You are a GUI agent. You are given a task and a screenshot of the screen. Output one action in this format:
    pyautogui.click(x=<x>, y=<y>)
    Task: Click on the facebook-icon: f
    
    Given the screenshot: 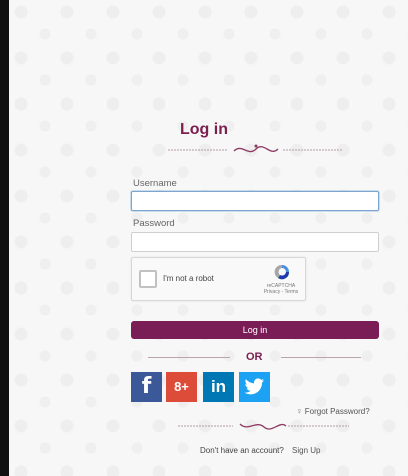 What is the action you would take?
    pyautogui.click(x=146, y=386)
    